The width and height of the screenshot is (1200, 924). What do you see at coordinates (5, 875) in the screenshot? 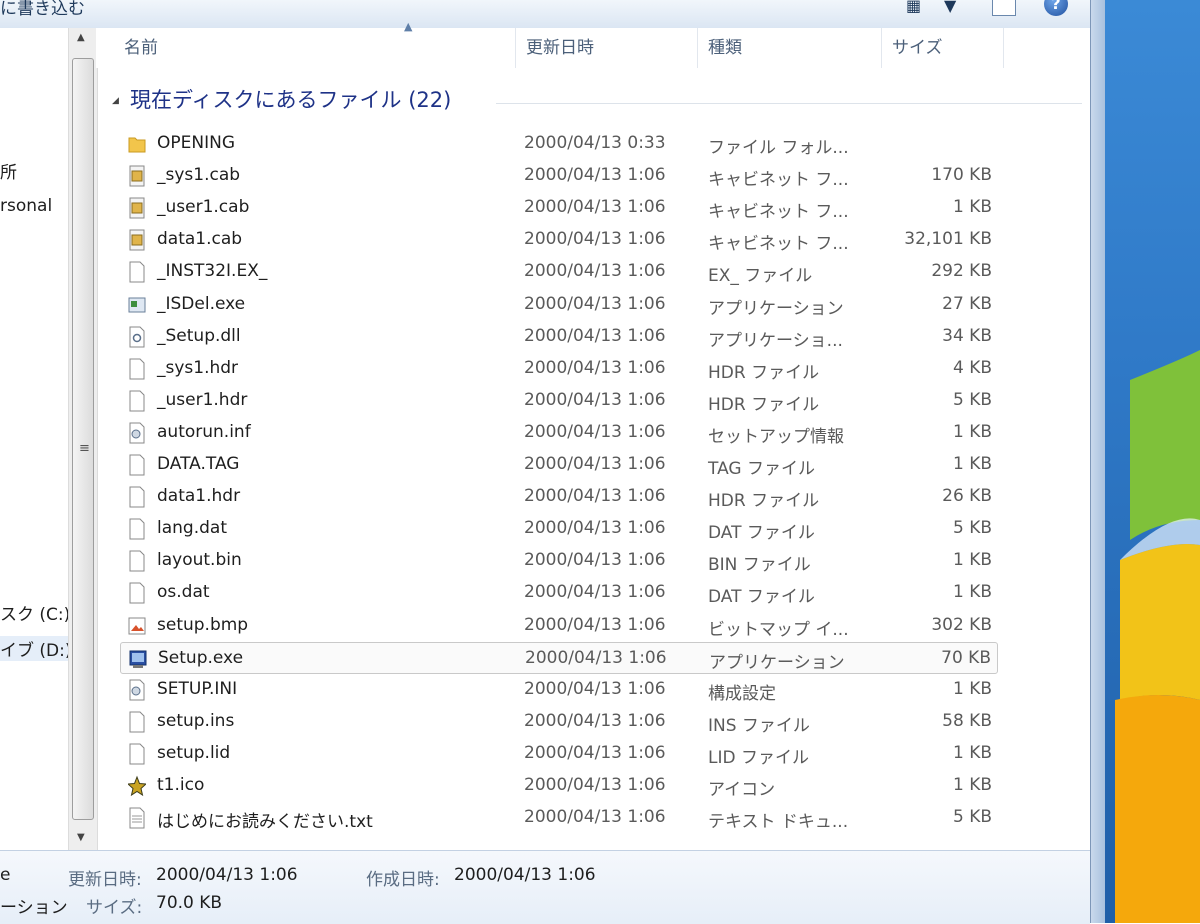
I see `selected-file-name: e` at bounding box center [5, 875].